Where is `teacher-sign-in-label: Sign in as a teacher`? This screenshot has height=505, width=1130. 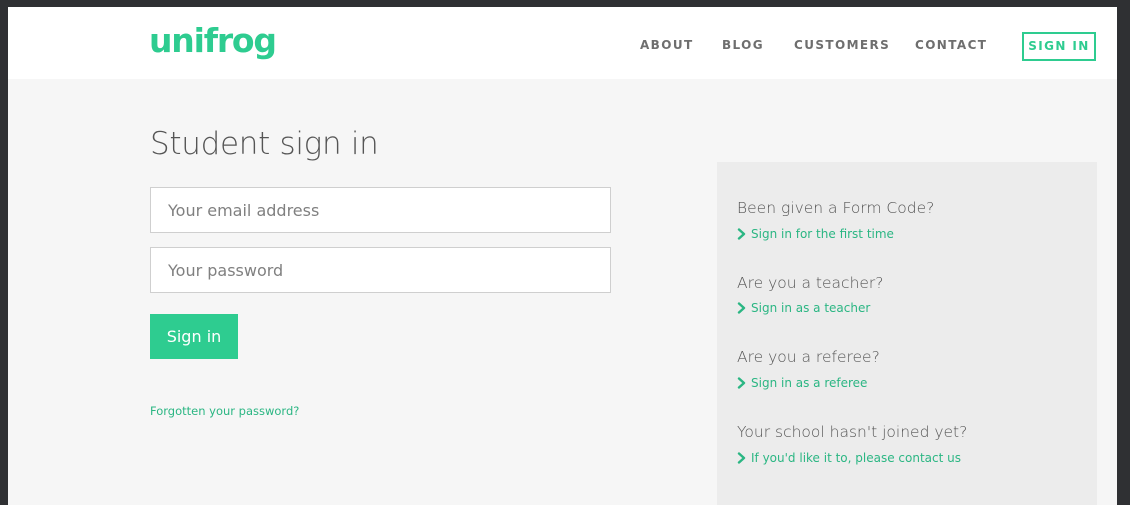 teacher-sign-in-label: Sign in as a teacher is located at coordinates (811, 308).